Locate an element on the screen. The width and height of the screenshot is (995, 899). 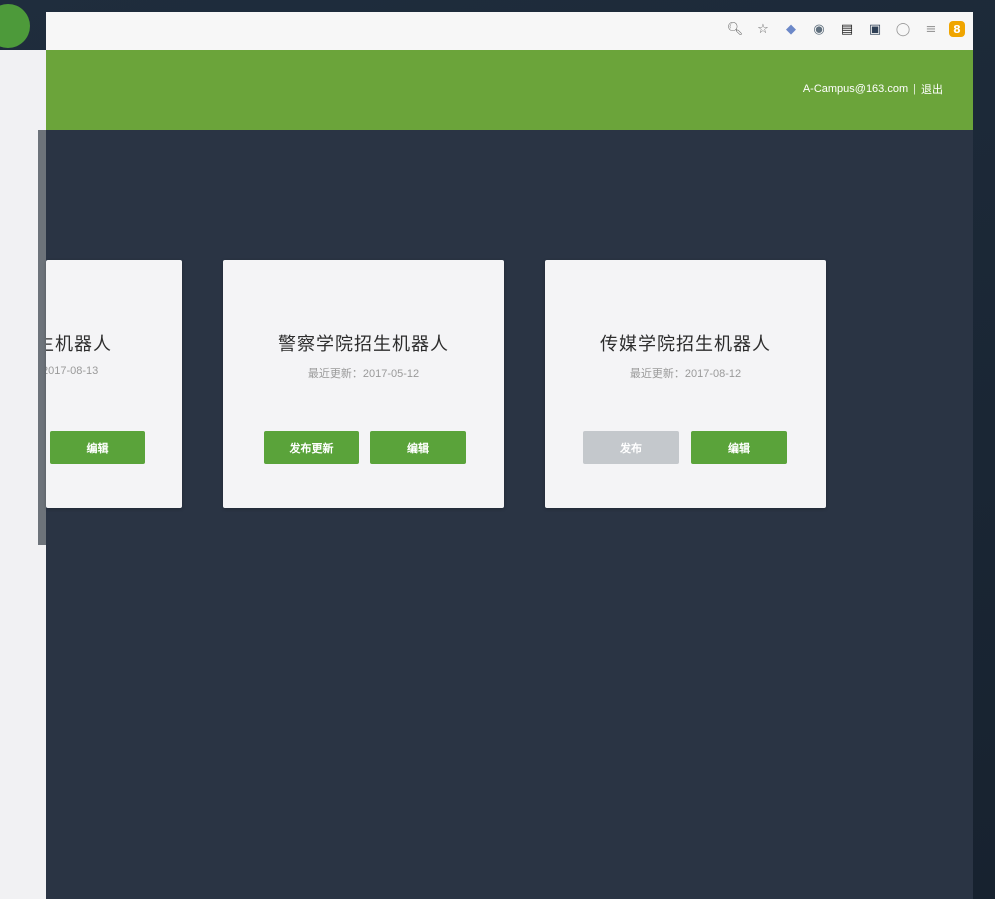
extension-bars-icon: ≡ is located at coordinates (931, 29).